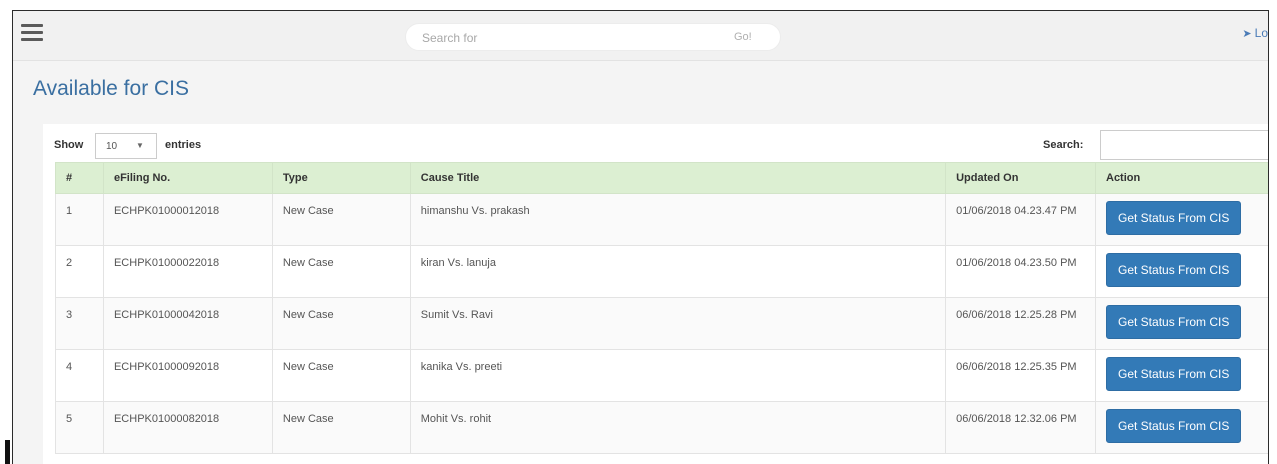  What do you see at coordinates (1020, 219) in the screenshot?
I see `cell-updated-on: 01/06/2018 04.23.47 PM` at bounding box center [1020, 219].